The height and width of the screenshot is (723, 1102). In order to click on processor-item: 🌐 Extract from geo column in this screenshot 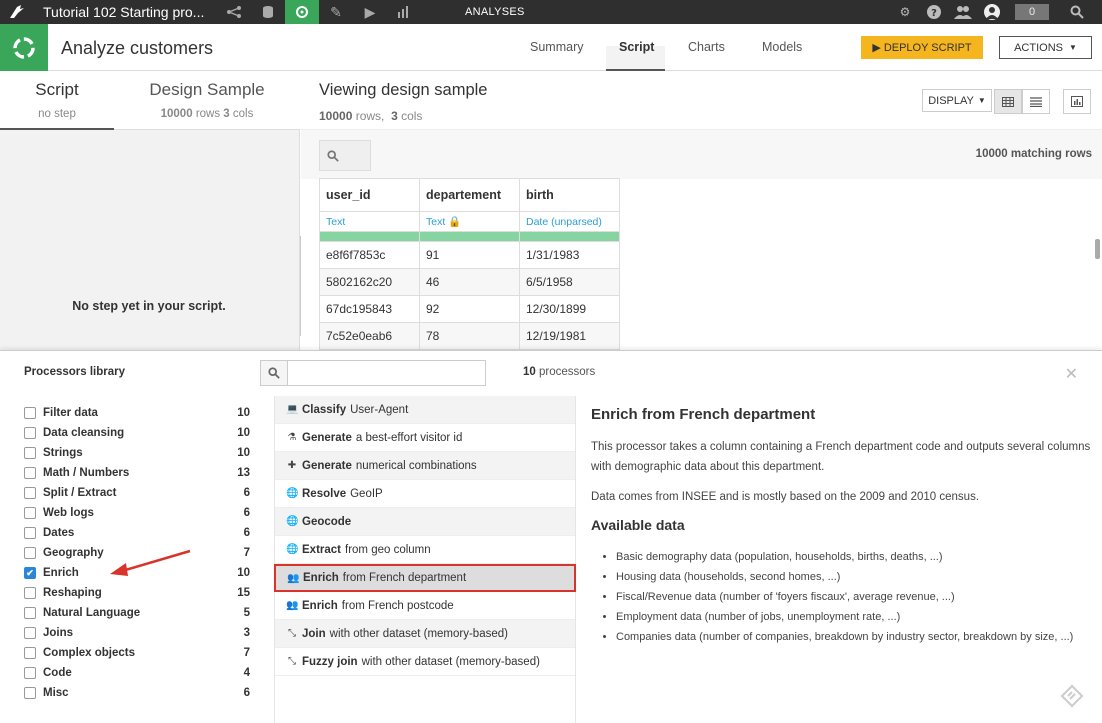, I will do `click(425, 550)`.